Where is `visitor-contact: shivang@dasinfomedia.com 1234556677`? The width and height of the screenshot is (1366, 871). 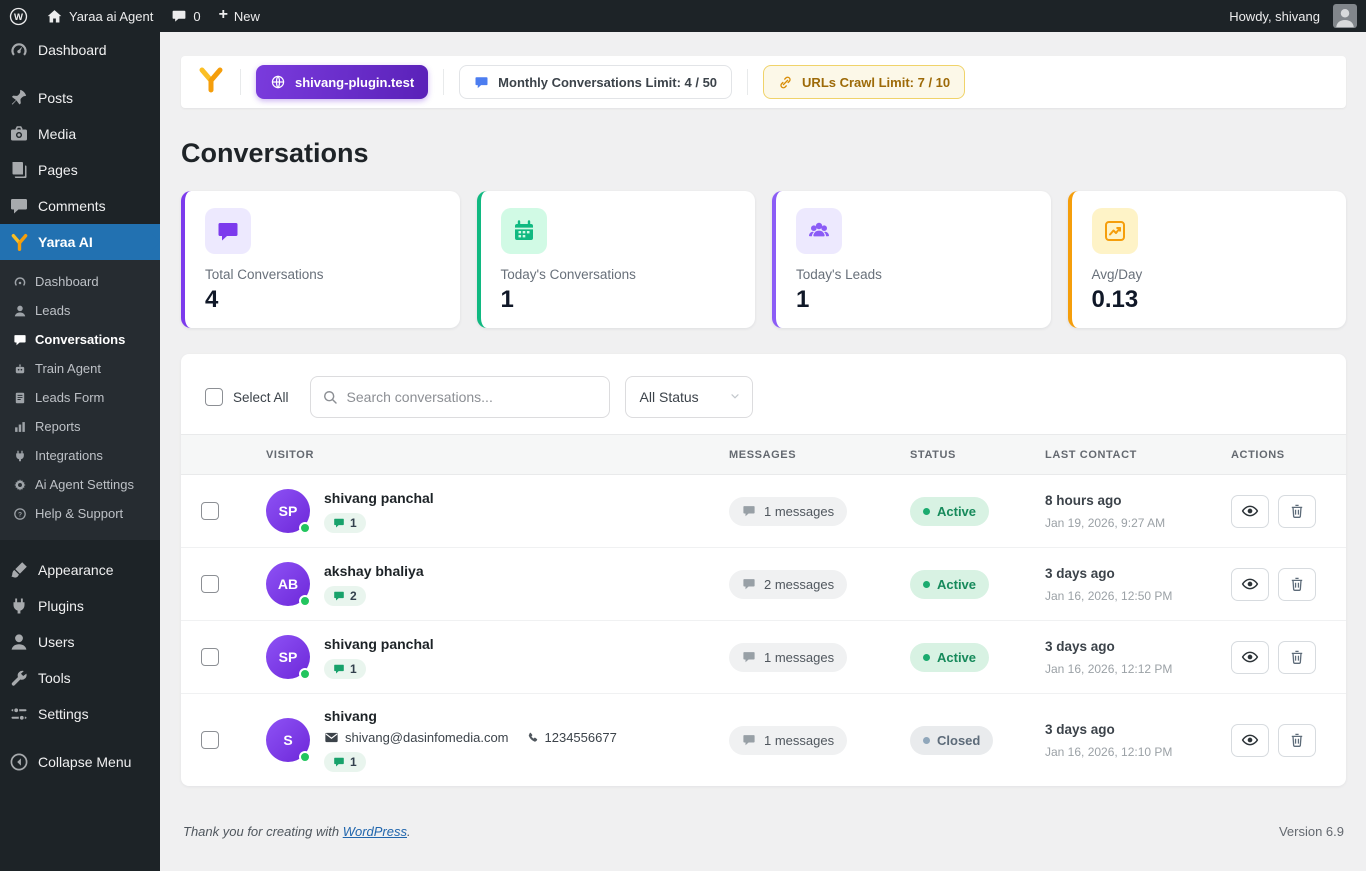
visitor-contact: shivang@dasinfomedia.com 1234556677 is located at coordinates (470, 737).